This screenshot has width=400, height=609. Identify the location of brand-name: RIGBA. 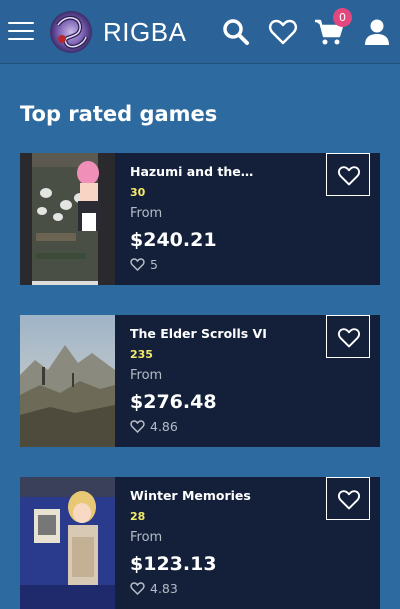
(144, 32).